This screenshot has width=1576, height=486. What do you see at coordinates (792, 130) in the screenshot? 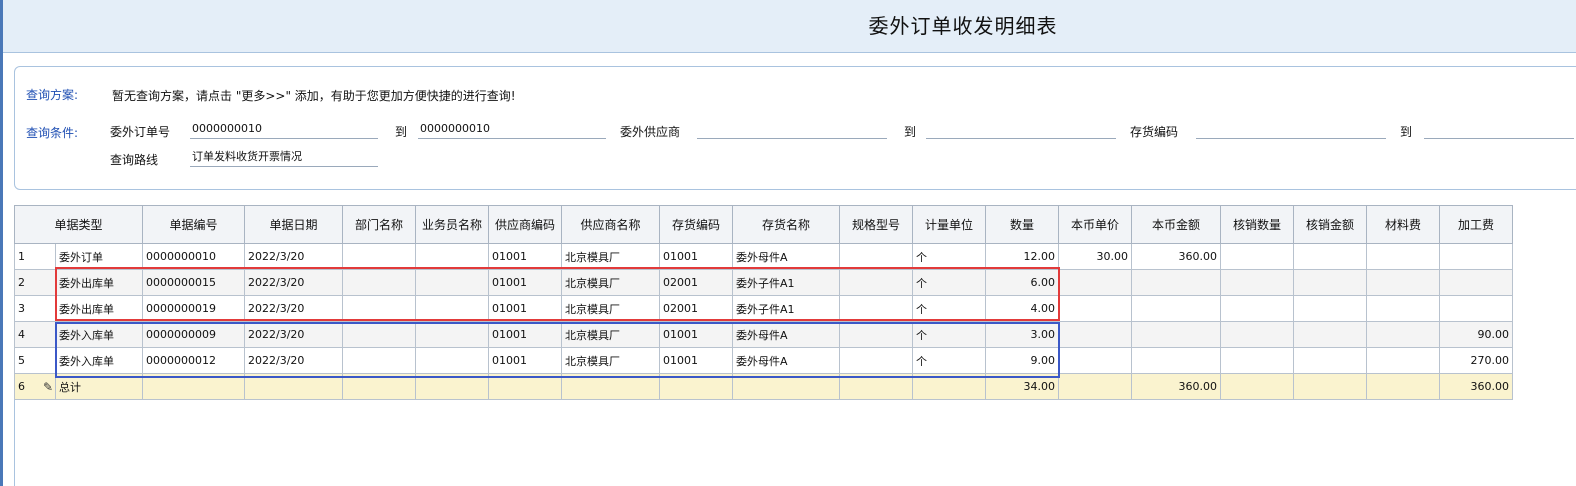
I see `supplier-from-input` at bounding box center [792, 130].